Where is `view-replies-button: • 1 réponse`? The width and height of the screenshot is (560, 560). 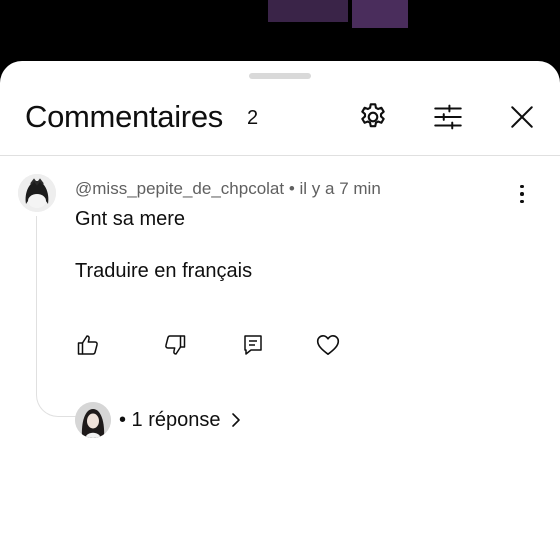 view-replies-button: • 1 réponse is located at coordinates (159, 420).